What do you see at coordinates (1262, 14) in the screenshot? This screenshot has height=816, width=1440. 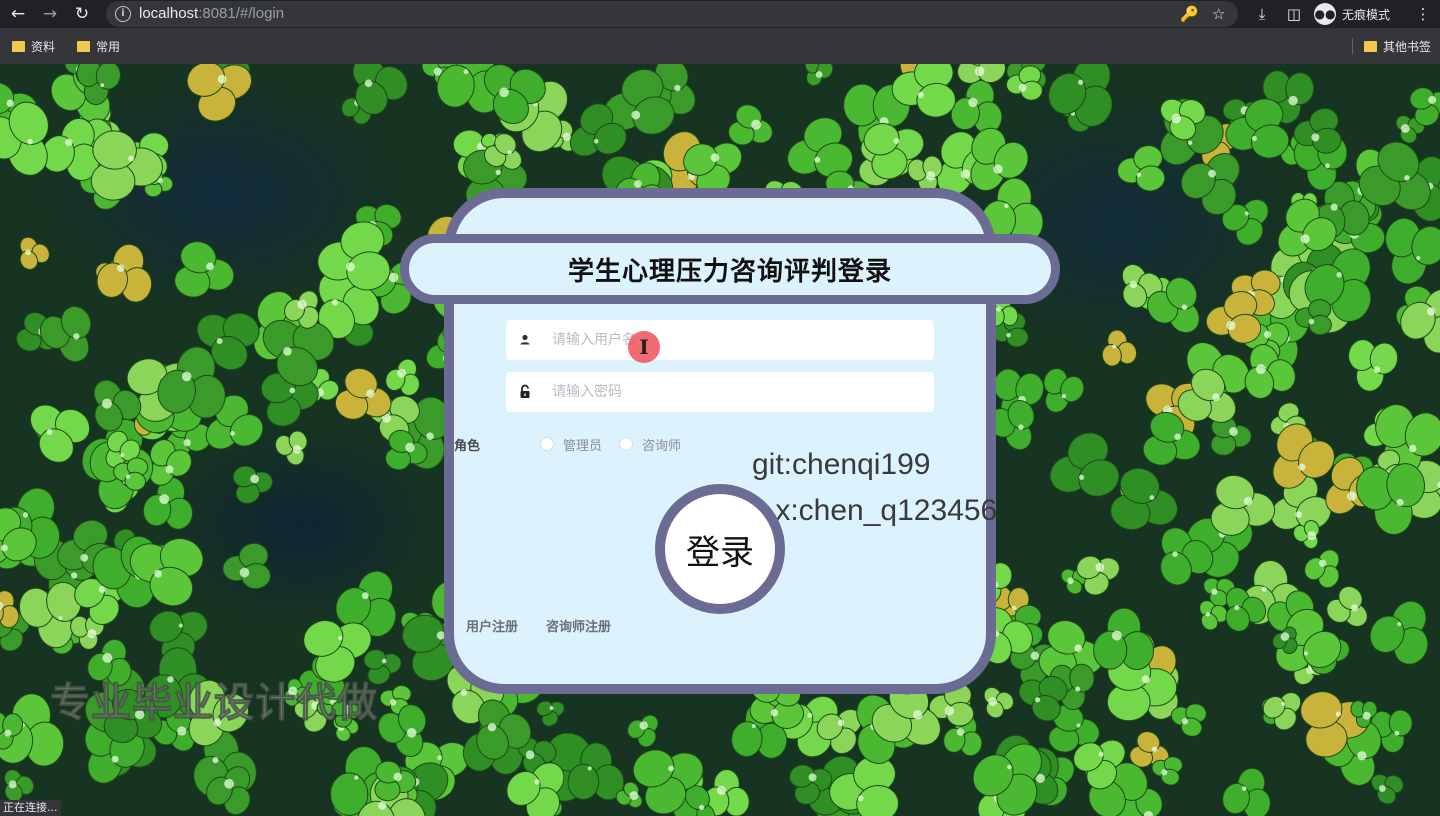 I see `download-icon: ⤓` at bounding box center [1262, 14].